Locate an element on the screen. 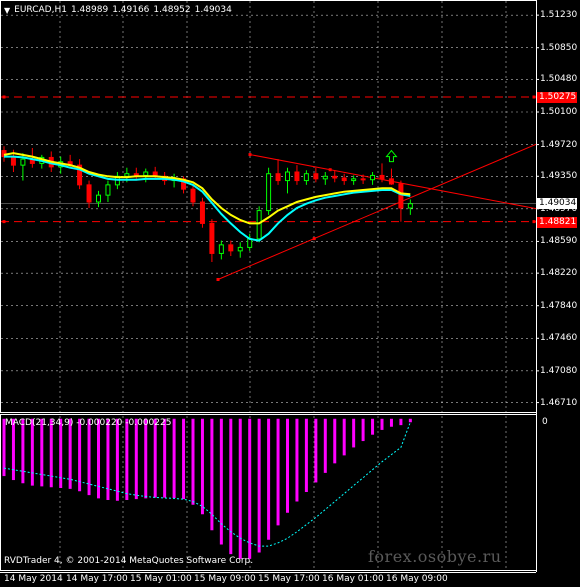  collapse-arrow-icon: ▼ is located at coordinates (7, 10).